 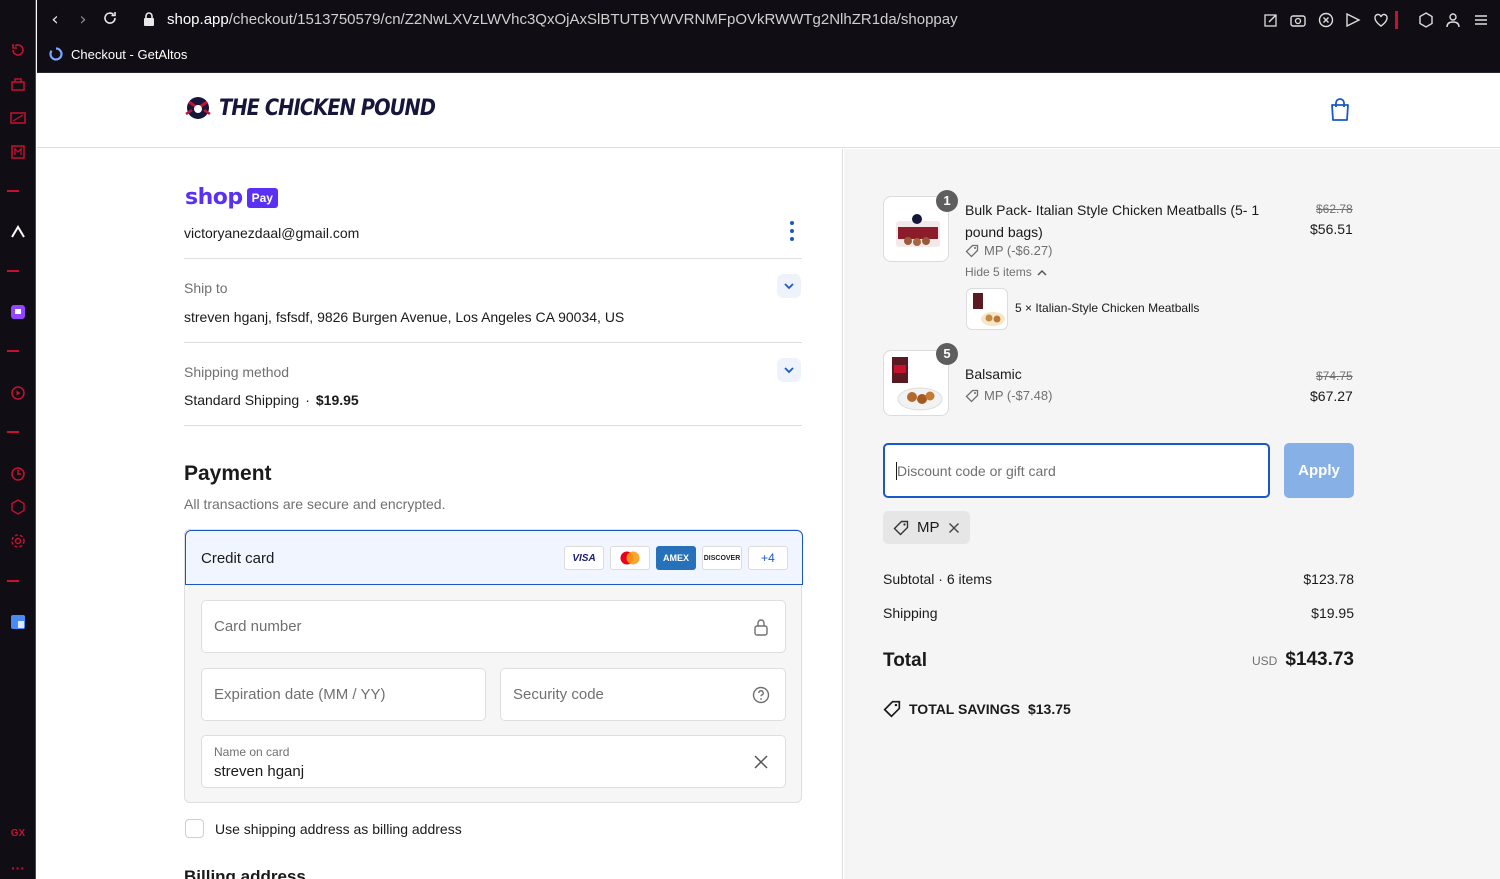 I want to click on tab-checkout: Checkout - GetAltos, so click(x=118, y=54).